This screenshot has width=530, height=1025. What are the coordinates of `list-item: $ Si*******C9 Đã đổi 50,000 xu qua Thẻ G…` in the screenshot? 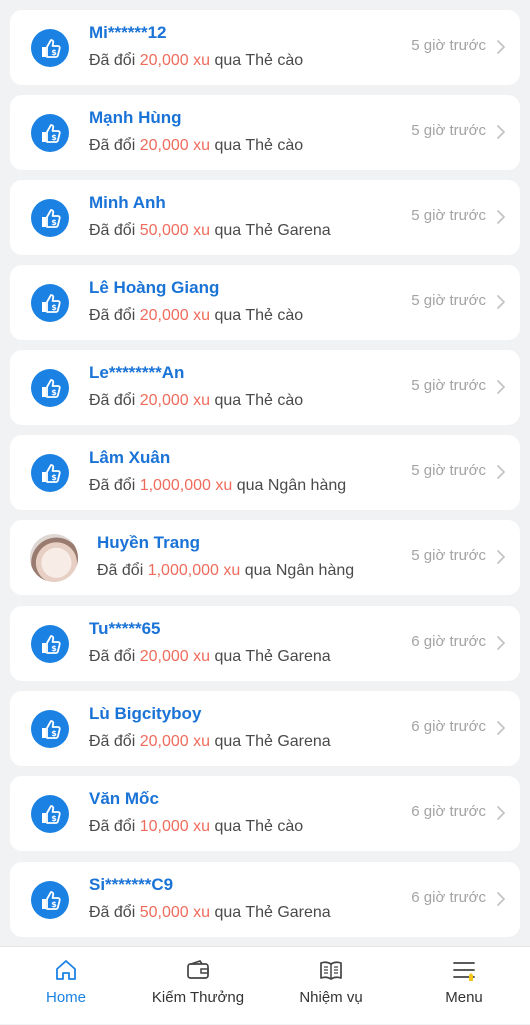 It's located at (265, 899).